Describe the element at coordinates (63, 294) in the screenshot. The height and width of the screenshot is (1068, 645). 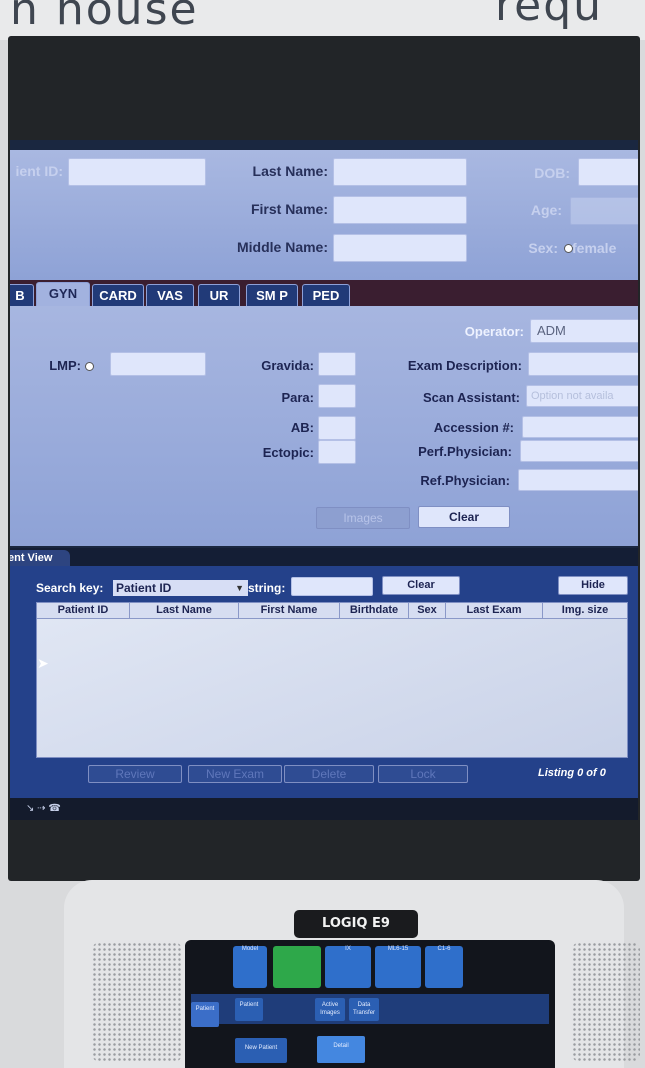
I see `tab-gyn: GYN` at that location.